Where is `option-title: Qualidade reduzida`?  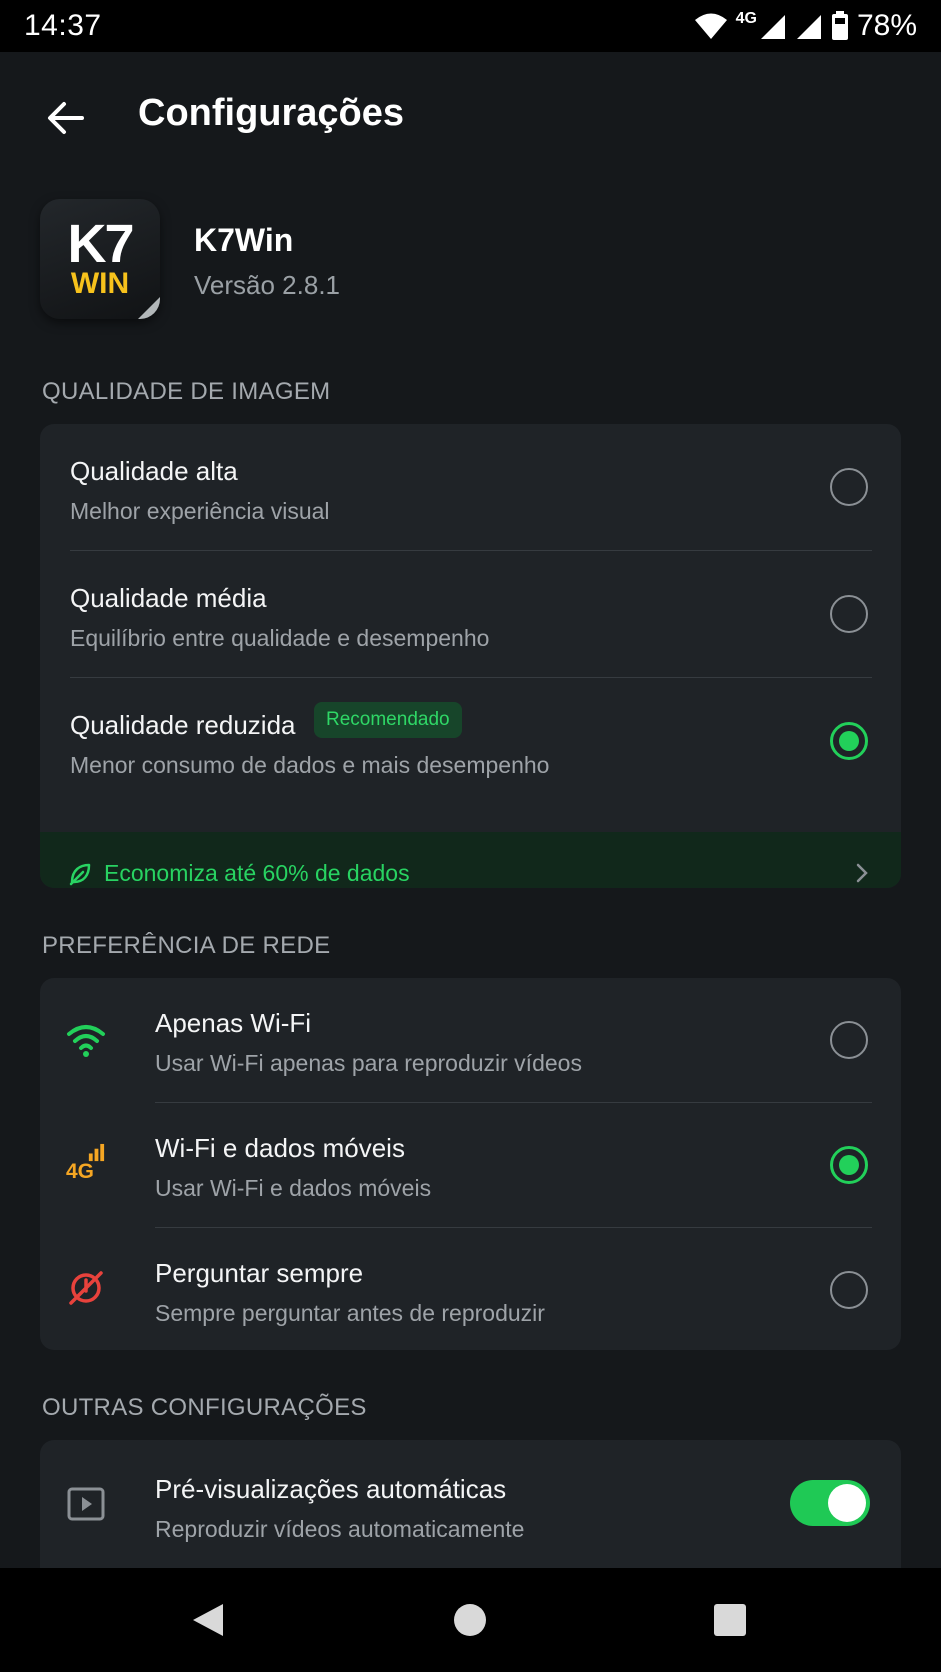 option-title: Qualidade reduzida is located at coordinates (183, 725).